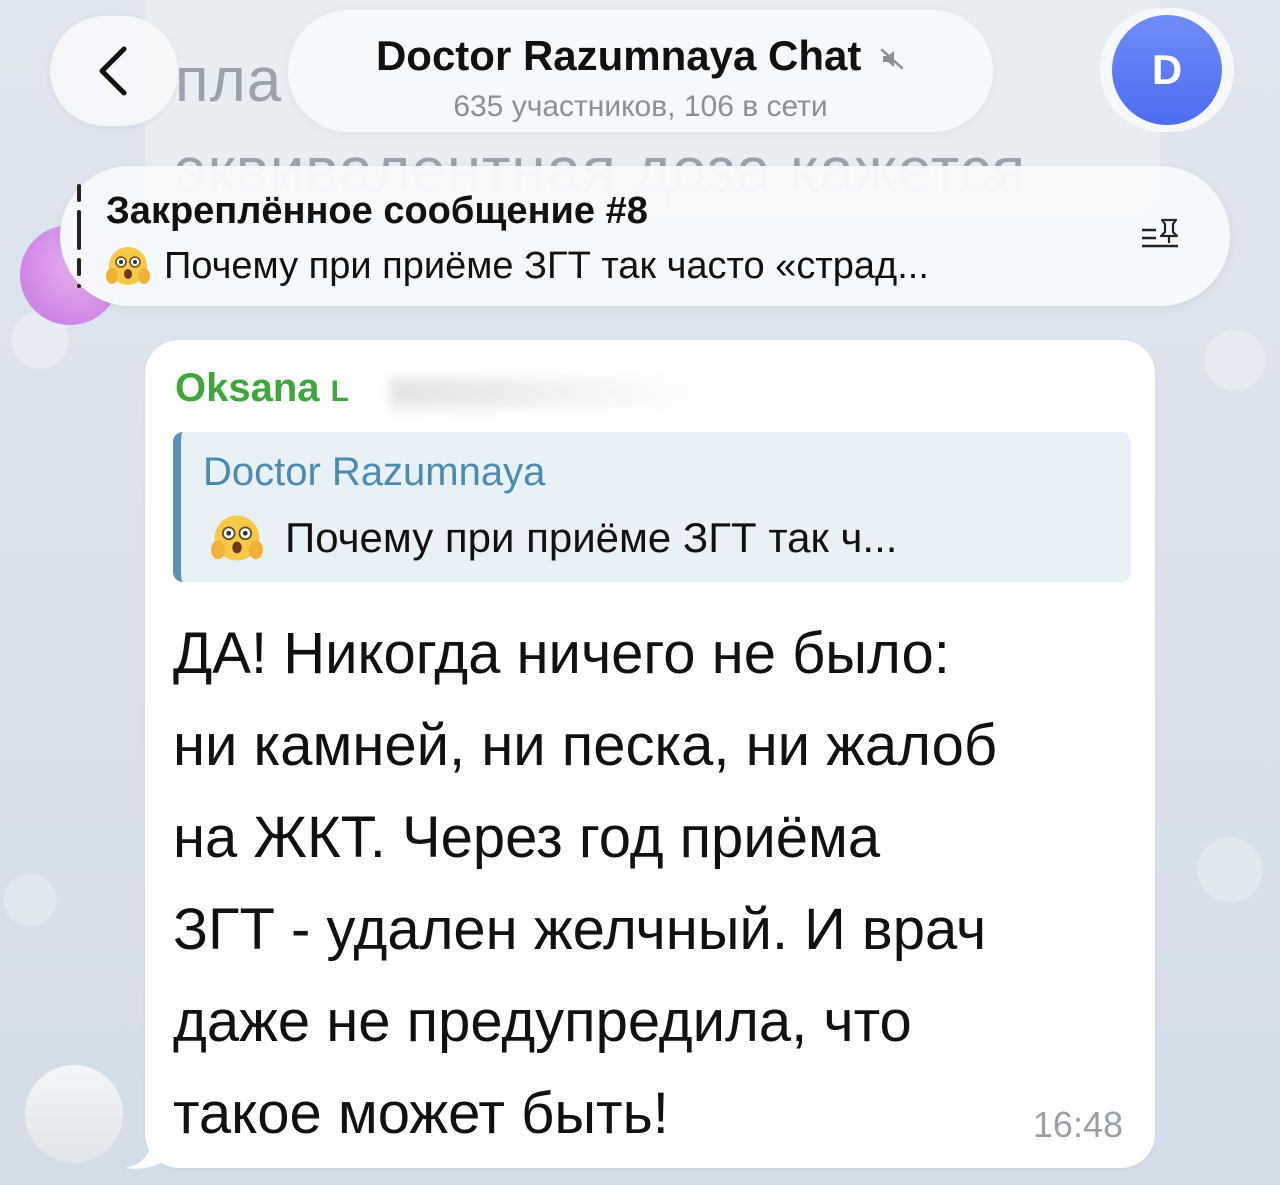 The width and height of the screenshot is (1280, 1185). I want to click on sender-initial: L, so click(339, 391).